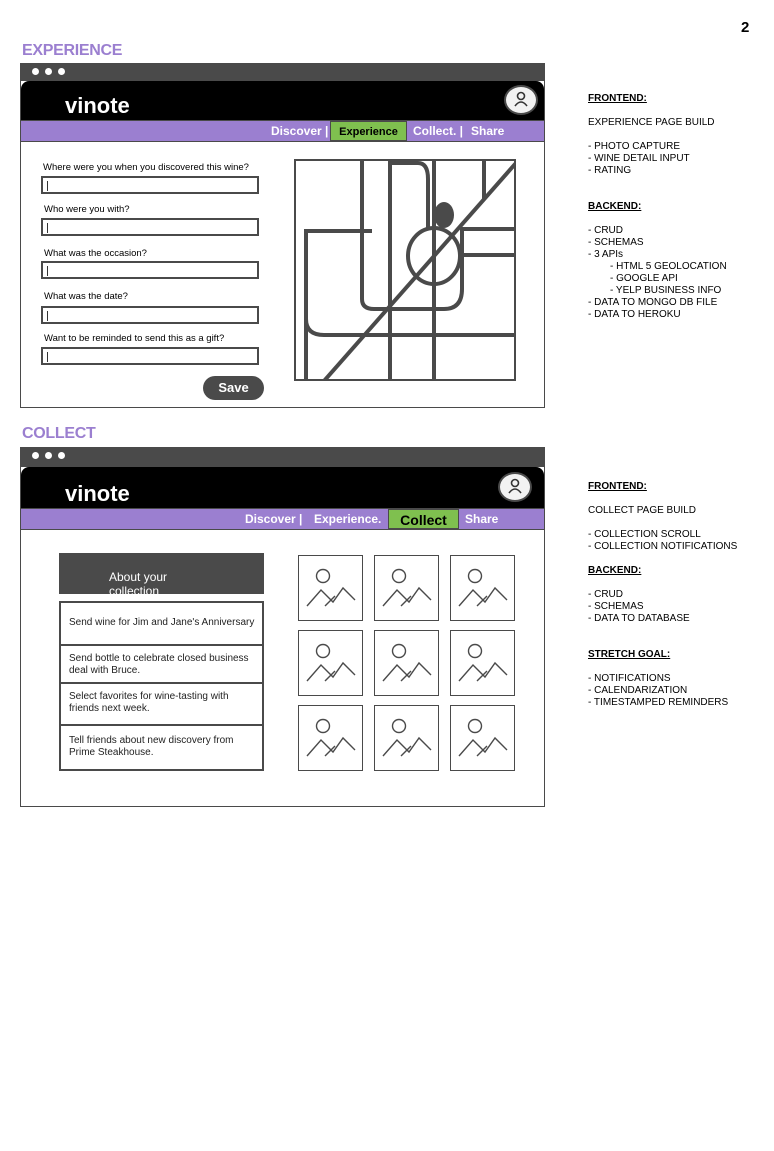 The height and width of the screenshot is (1151, 774). Describe the element at coordinates (745, 27) in the screenshot. I see `page-number: 2` at that location.